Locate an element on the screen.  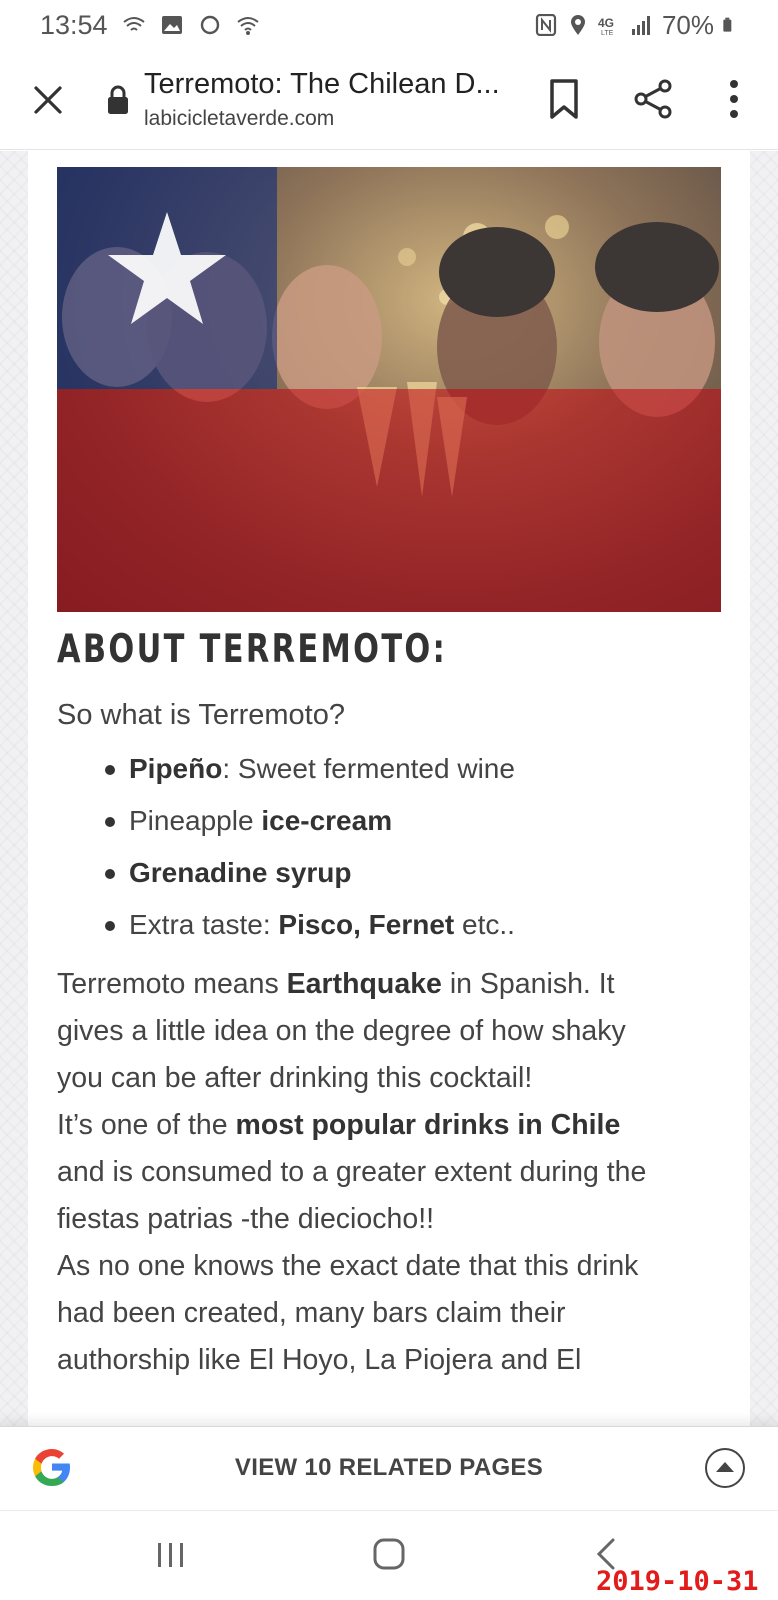
lock-icon is located at coordinates (118, 99).